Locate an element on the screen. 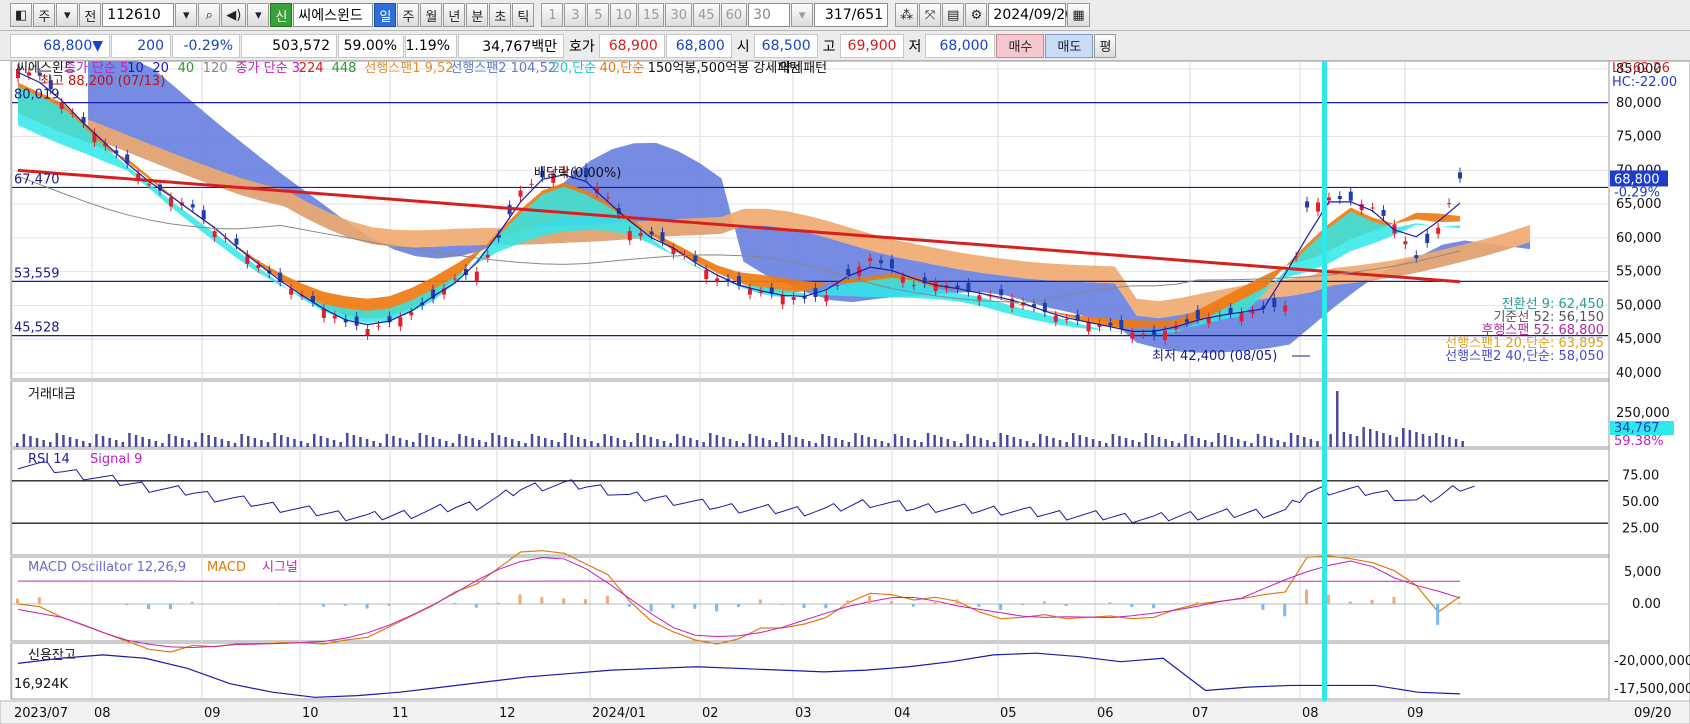  period-daily-button: 일 is located at coordinates (385, 15).